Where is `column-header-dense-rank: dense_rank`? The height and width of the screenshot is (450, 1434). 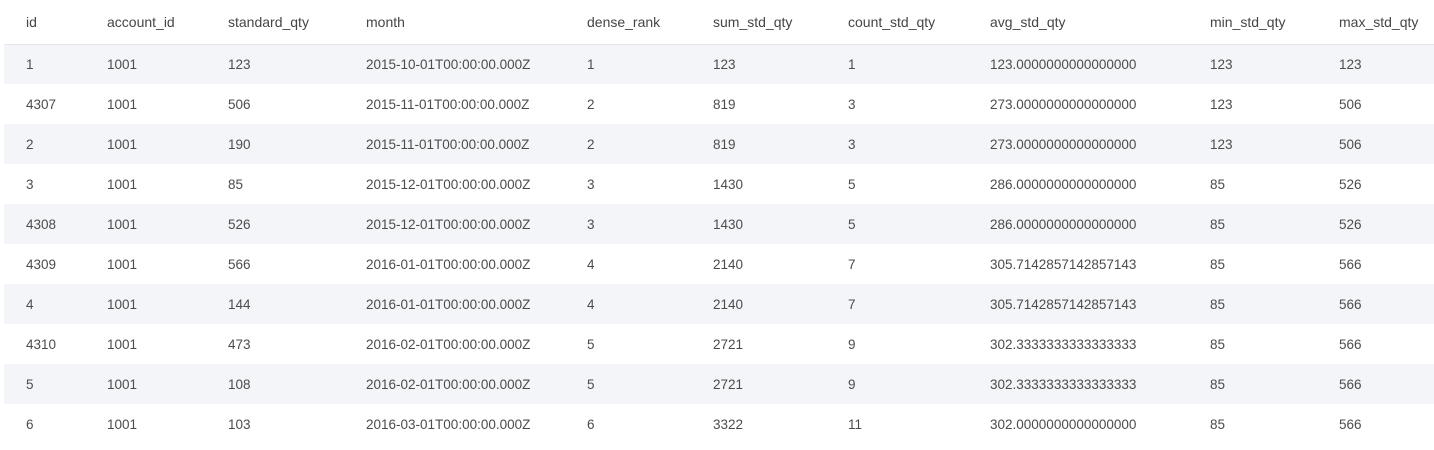
column-header-dense-rank: dense_rank is located at coordinates (628, 22).